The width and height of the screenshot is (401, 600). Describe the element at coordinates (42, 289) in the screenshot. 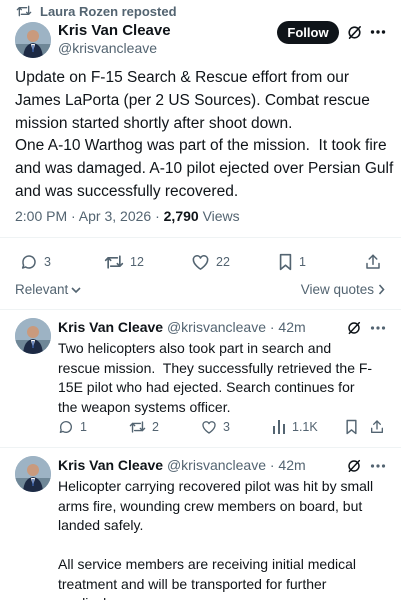

I see `relevant-label: Relevant` at that location.